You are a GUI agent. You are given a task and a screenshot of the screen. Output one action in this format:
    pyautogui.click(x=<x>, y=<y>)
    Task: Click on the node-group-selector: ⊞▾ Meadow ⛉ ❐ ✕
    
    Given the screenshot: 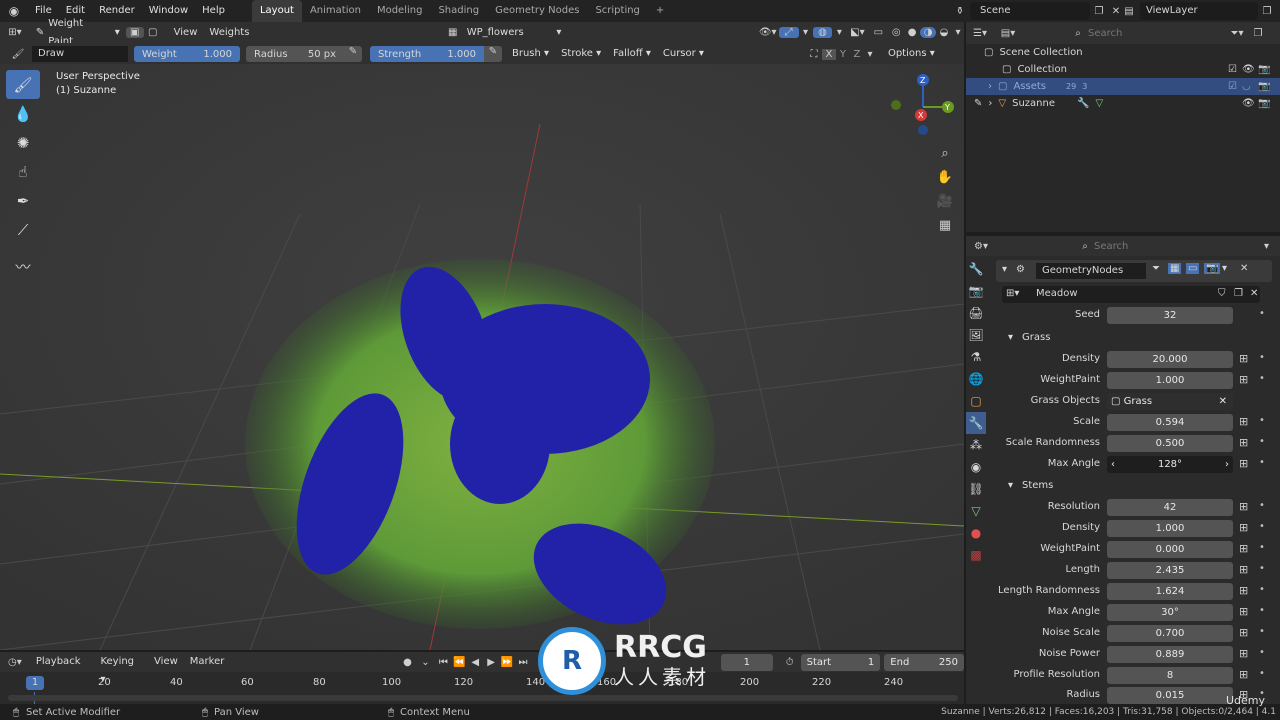 What is the action you would take?
    pyautogui.click(x=1131, y=294)
    